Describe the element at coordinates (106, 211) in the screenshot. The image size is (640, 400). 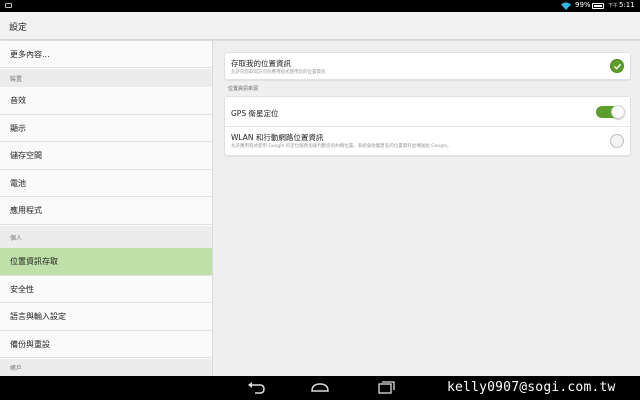
I see `sidebar-item-apps: 應用程式` at that location.